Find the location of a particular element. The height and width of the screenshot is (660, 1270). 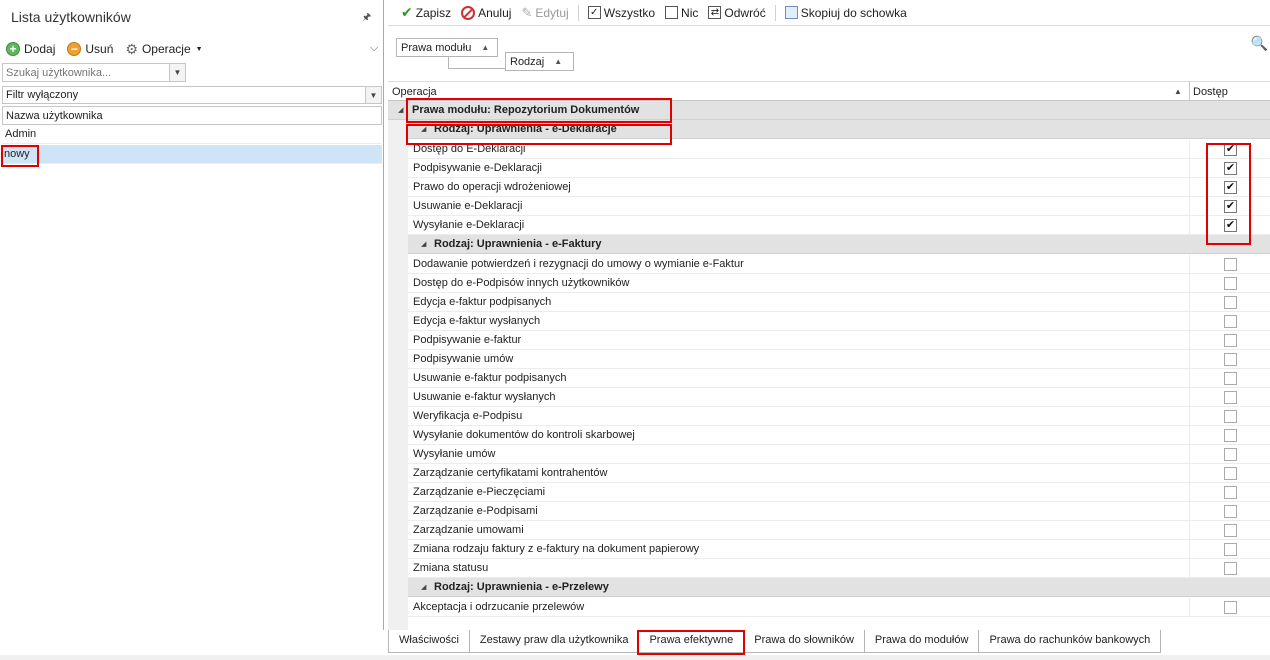

chevron-down-icon: ⌵ is located at coordinates (374, 48).